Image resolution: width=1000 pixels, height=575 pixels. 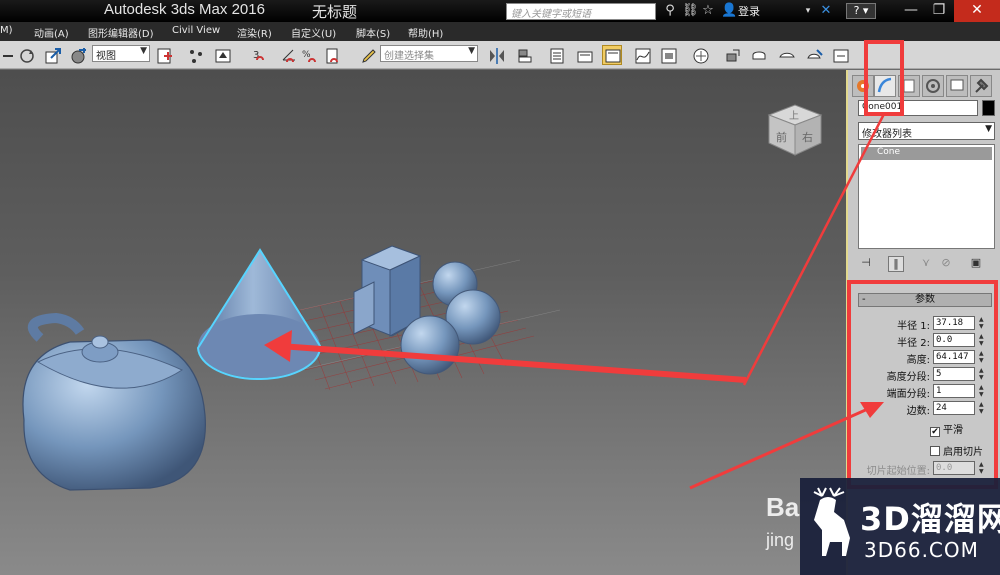 What do you see at coordinates (908, 394) in the screenshot?
I see `cap-segments-label: 端面分段:` at bounding box center [908, 394].